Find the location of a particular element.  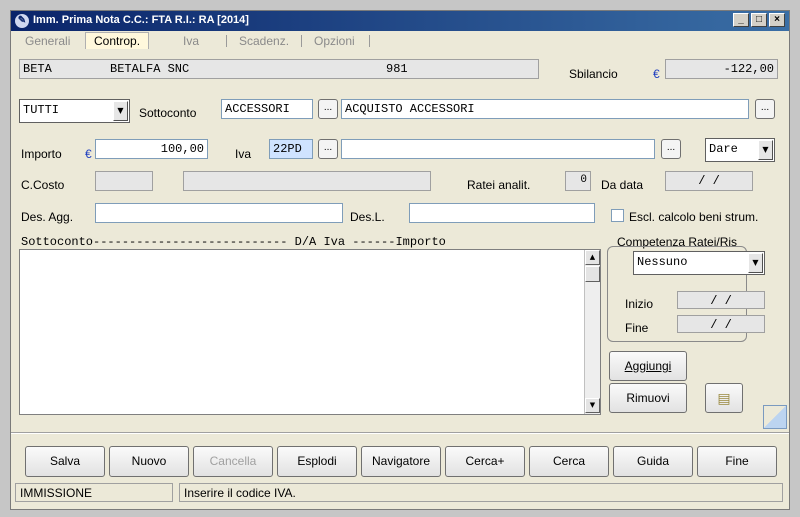

ratei-label: Ratei analit. is located at coordinates (499, 185).